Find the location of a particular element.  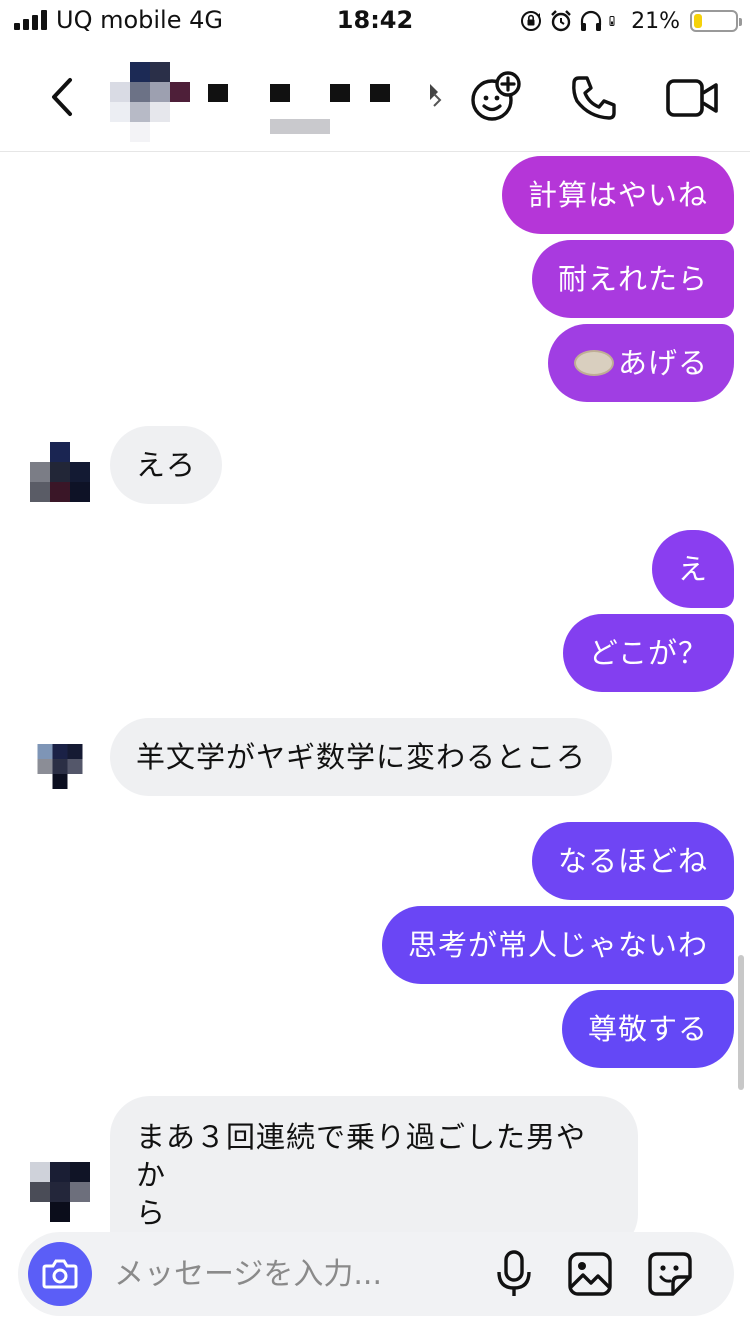

message-text: 思考が常人じゃないわ is located at coordinates (557, 945).